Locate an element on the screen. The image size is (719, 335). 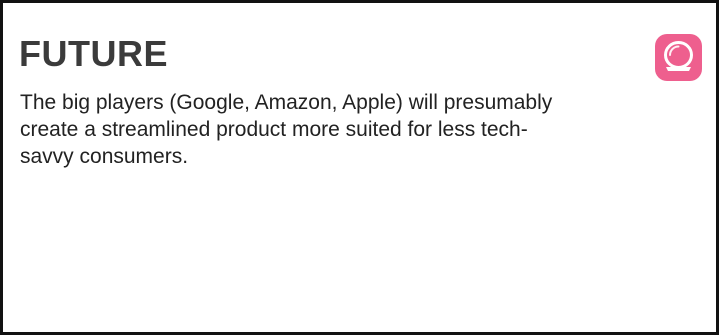
crystal-ball-badge is located at coordinates (678, 57).